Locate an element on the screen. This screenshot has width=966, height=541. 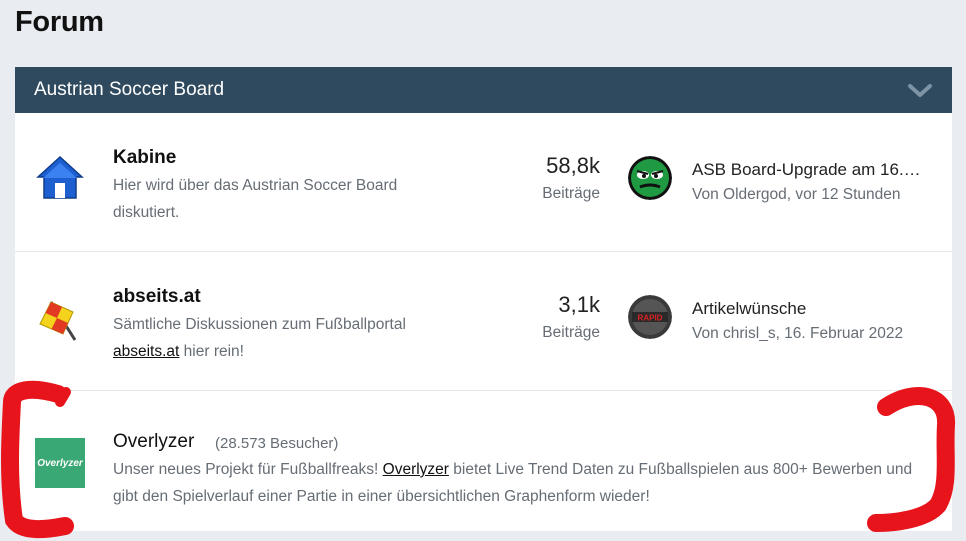
last-post-title: Artikelwünsche is located at coordinates (814, 309).